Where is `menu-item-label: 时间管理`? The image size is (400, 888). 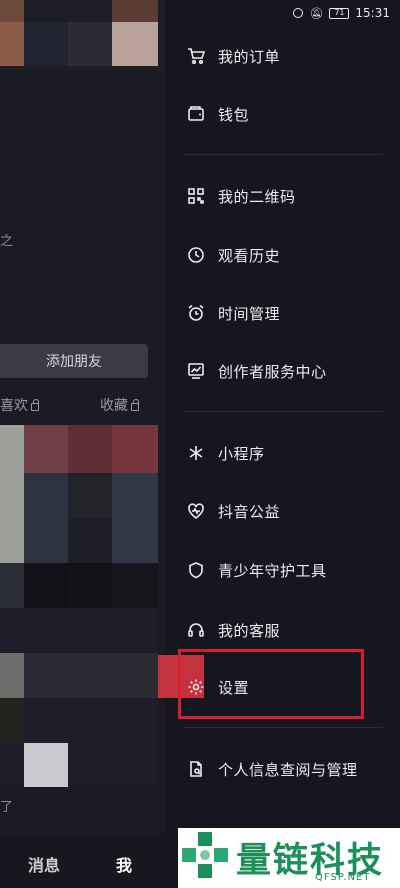
menu-item-label: 时间管理 is located at coordinates (249, 313).